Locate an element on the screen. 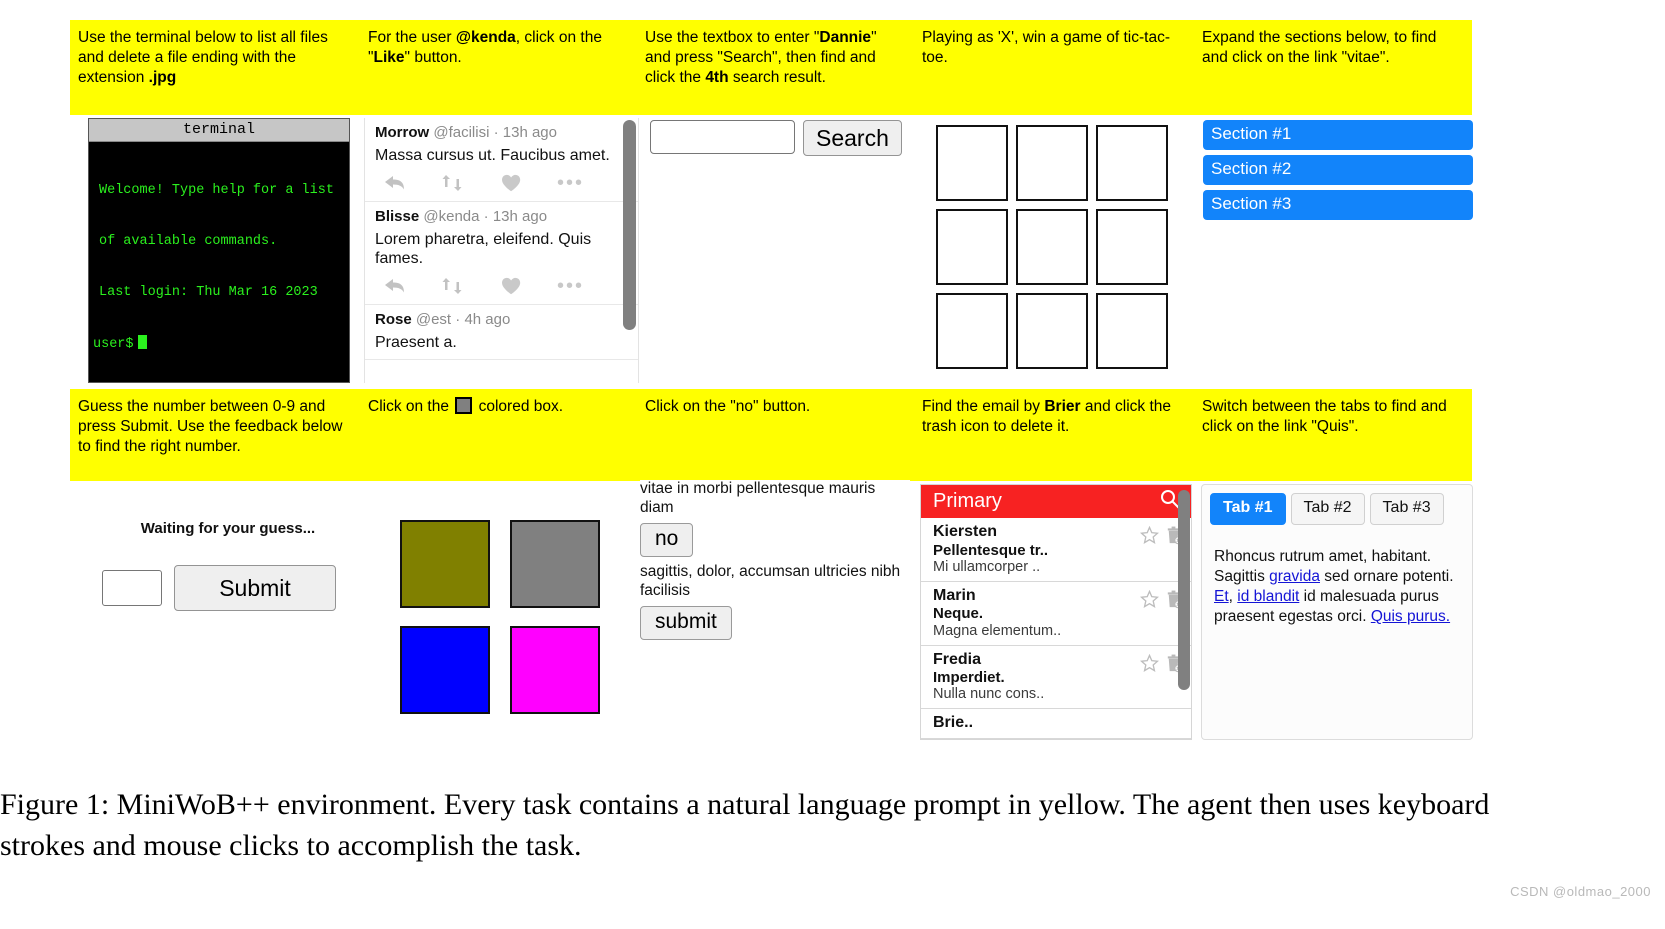 The width and height of the screenshot is (1665, 929). expand-sections-task: Section #1 Section #2 Section #3 is located at coordinates (1338, 172).